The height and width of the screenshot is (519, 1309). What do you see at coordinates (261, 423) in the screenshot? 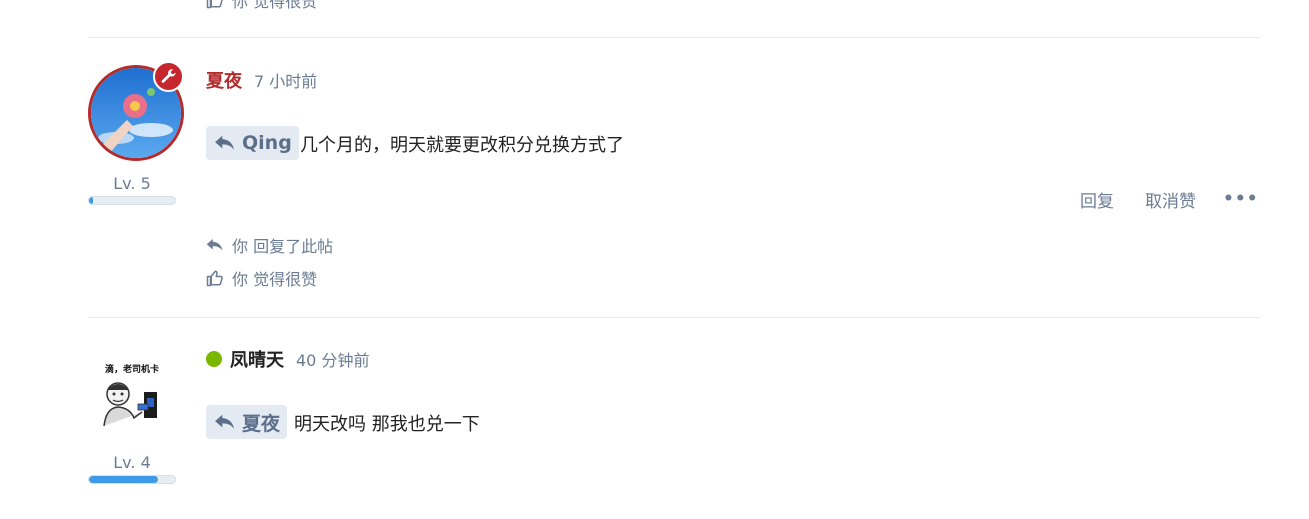
I see `reply-to-name: 夏夜` at bounding box center [261, 423].